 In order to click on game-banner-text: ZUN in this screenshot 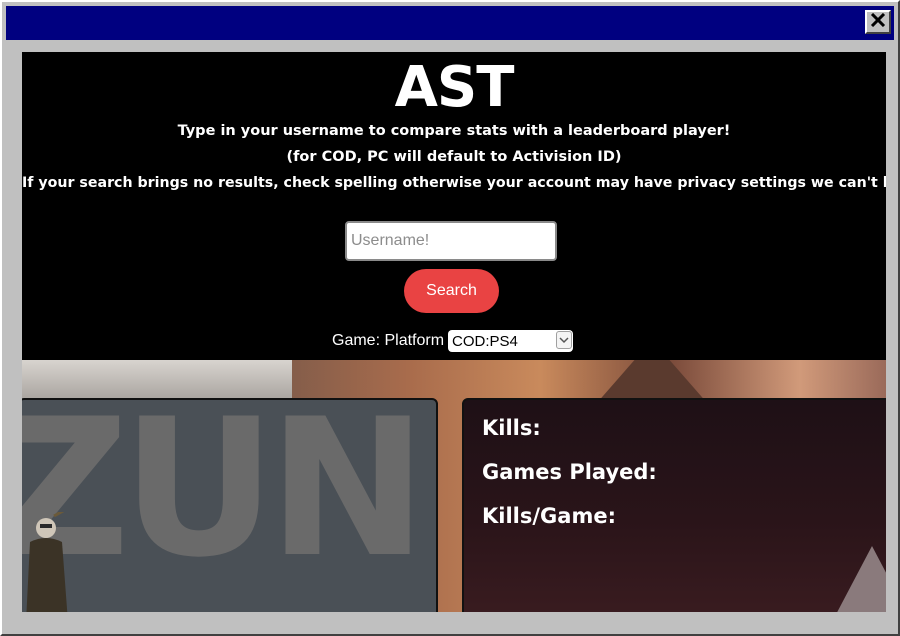, I will do `click(224, 498)`.